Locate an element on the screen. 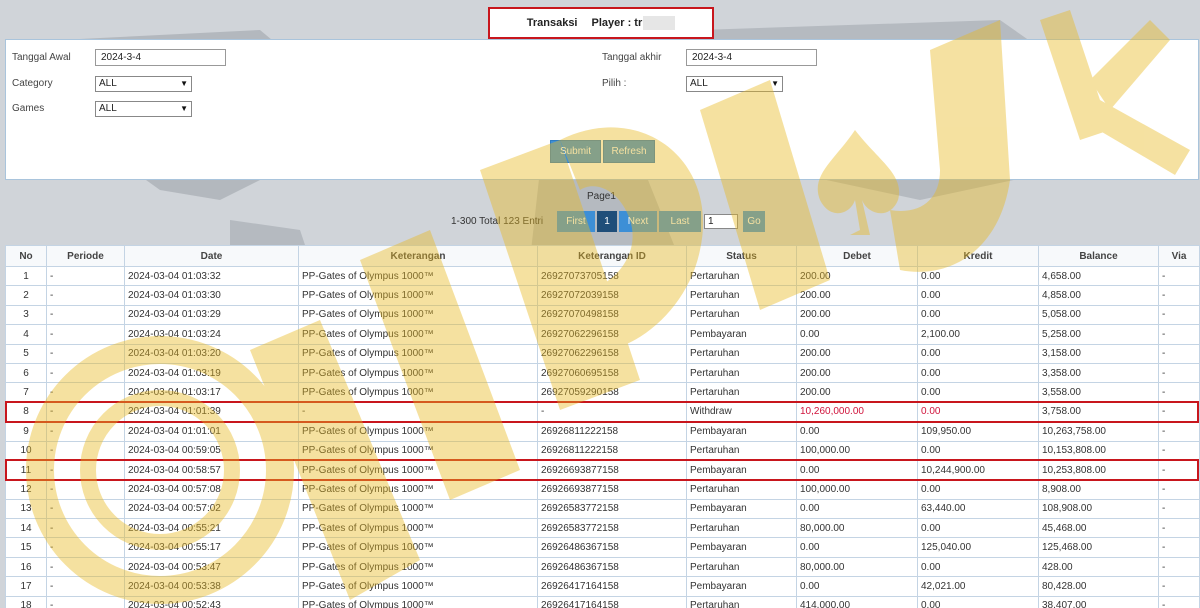  table-cell: 4 is located at coordinates (26, 334).